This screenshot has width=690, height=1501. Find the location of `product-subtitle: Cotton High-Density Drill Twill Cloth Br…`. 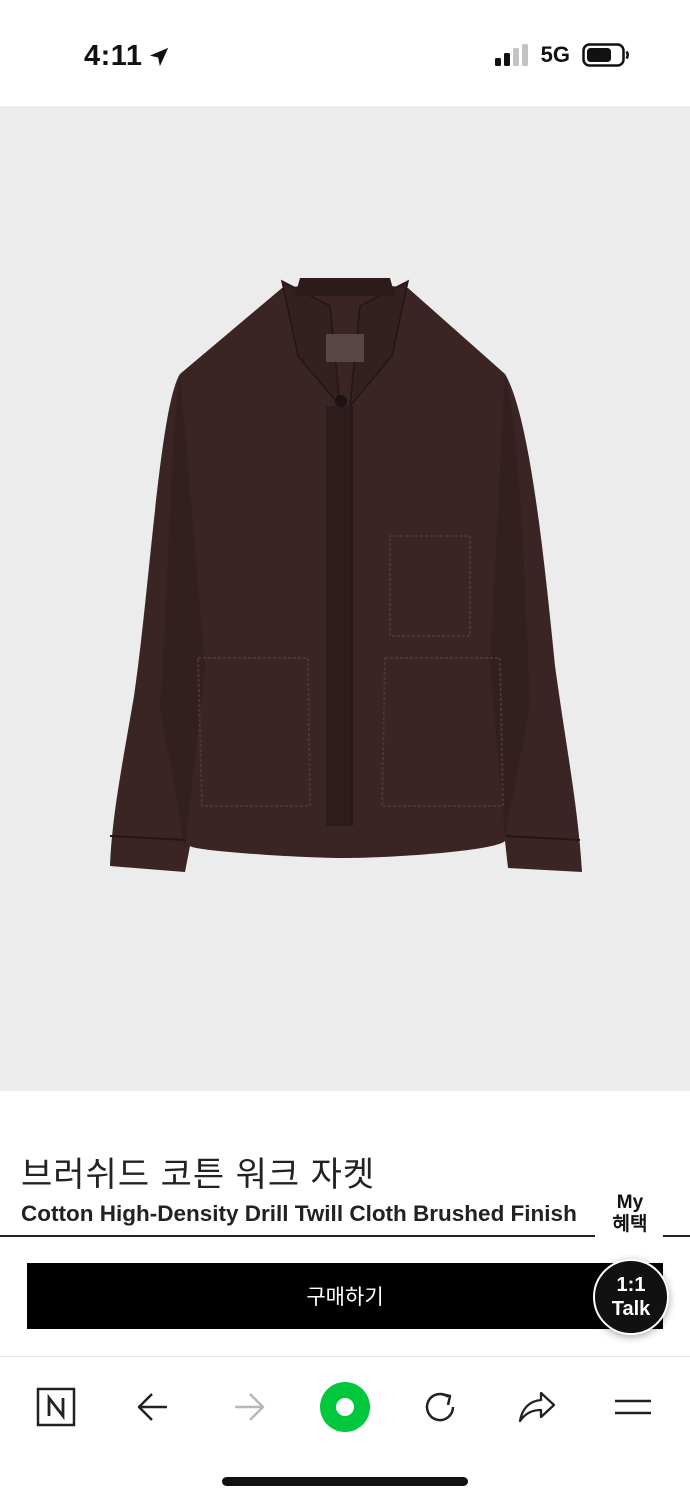

product-subtitle: Cotton High-Density Drill Twill Cloth Br… is located at coordinates (299, 1213).